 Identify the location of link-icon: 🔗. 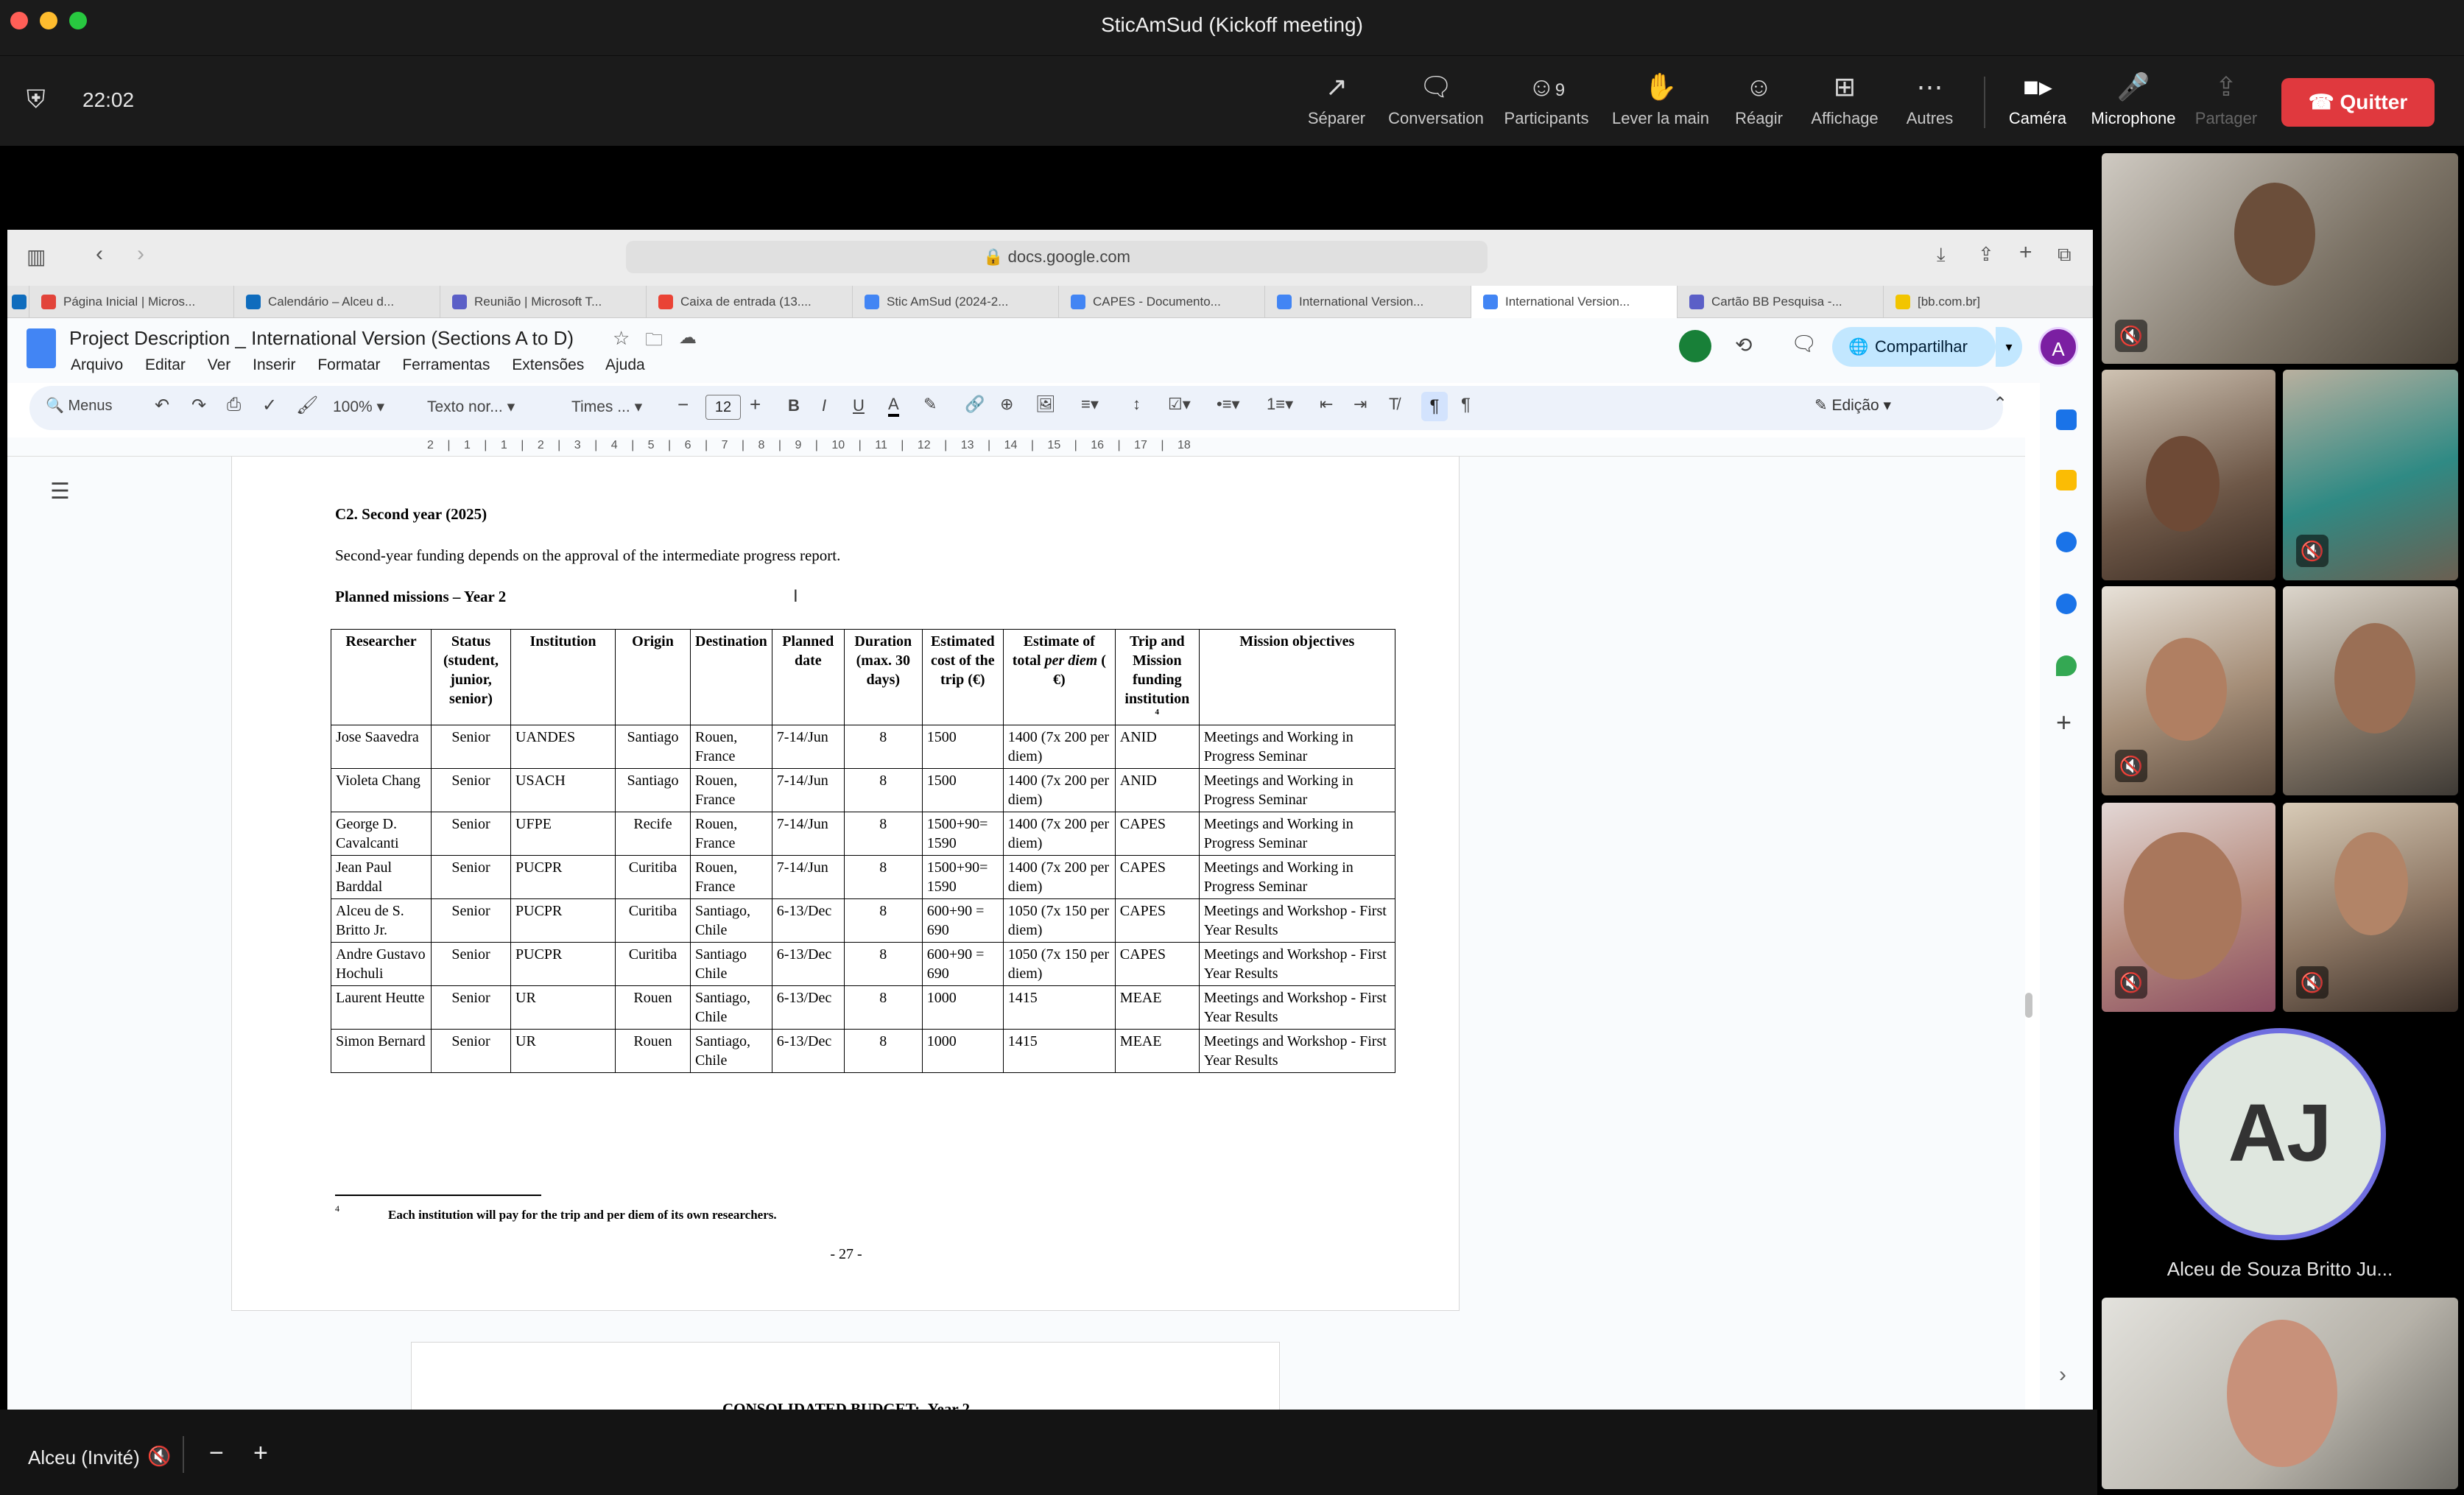
(975, 405).